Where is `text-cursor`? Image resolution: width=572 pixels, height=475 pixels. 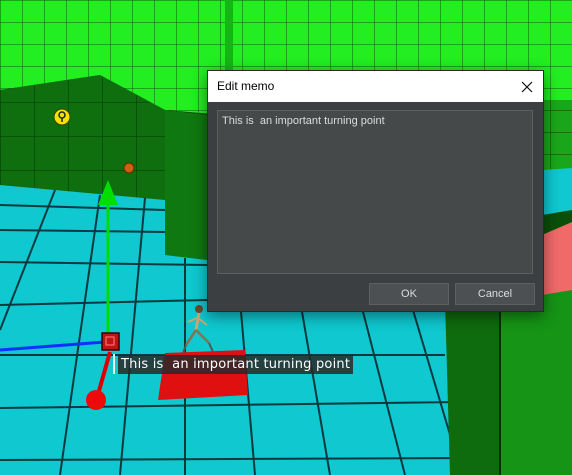 text-cursor is located at coordinates (114, 364).